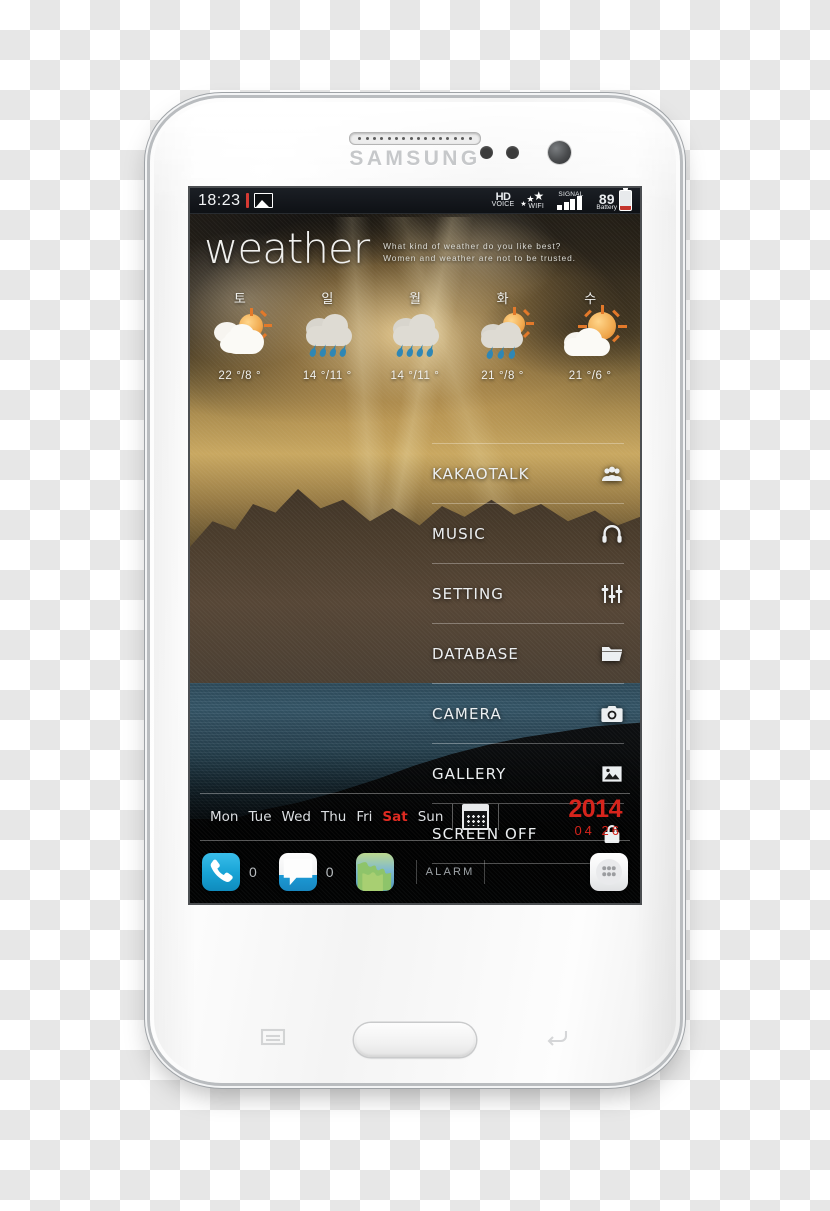  I want to click on current-date: 2014 04 26, so click(599, 816).